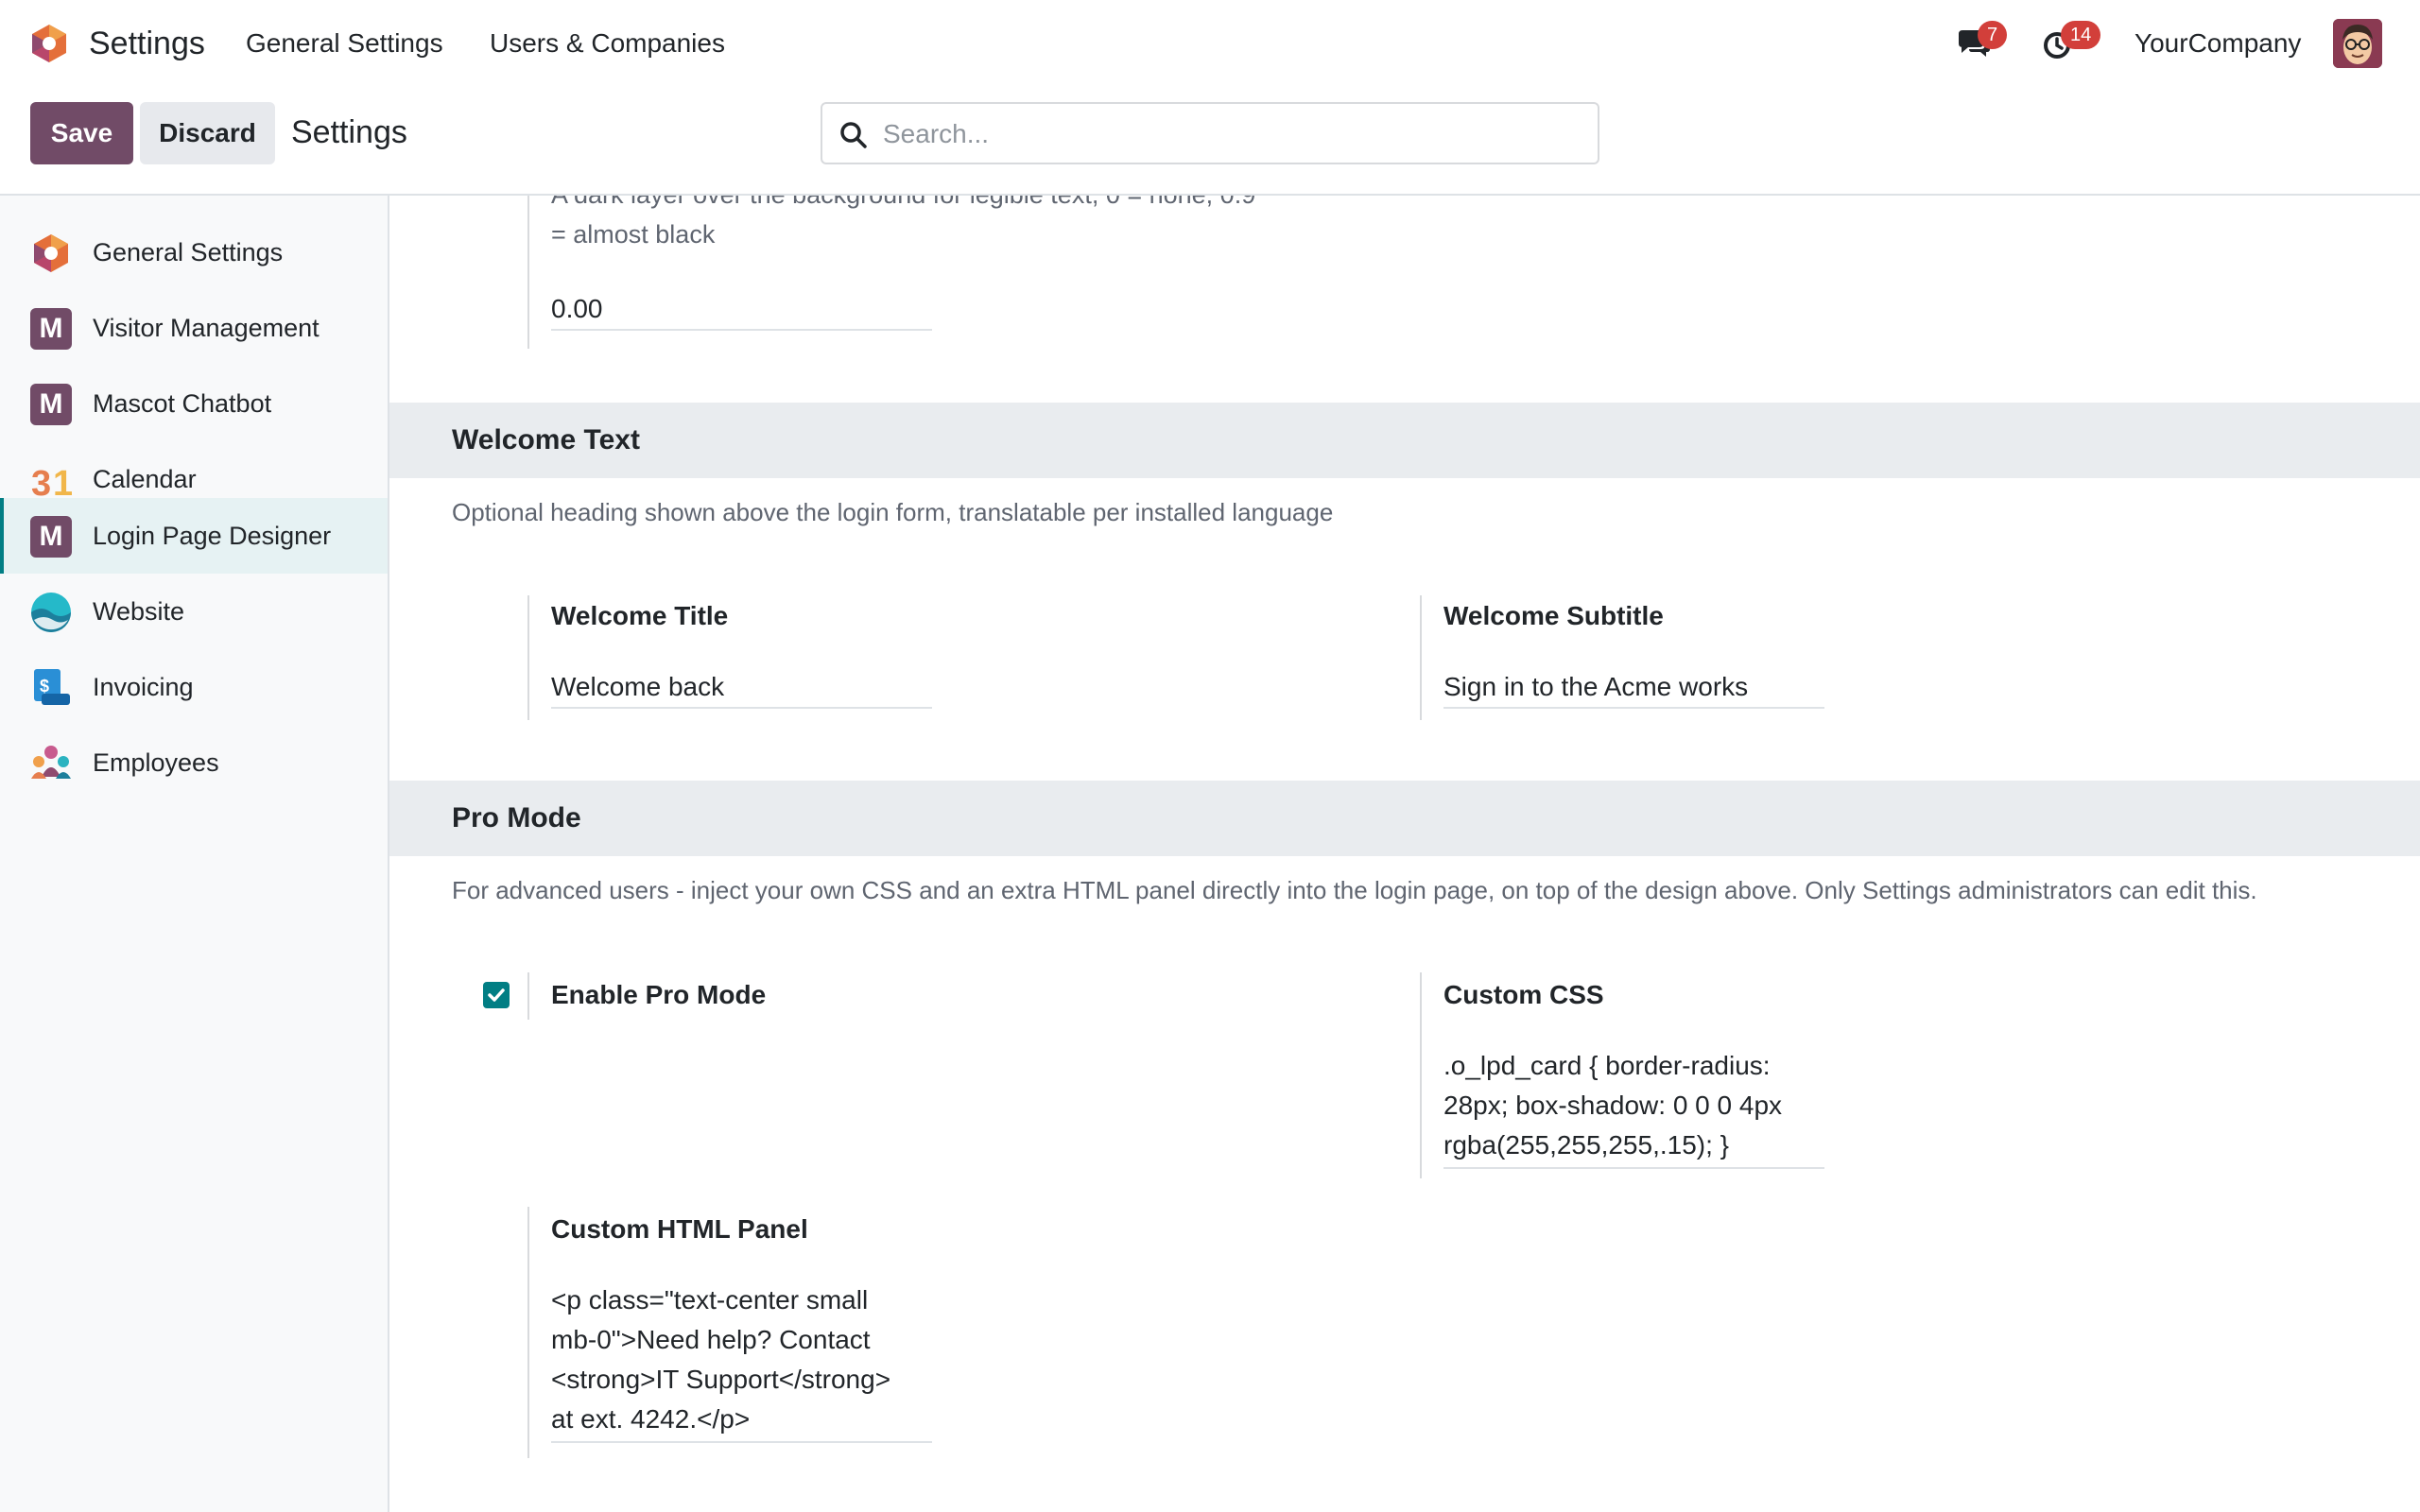 This screenshot has height=1512, width=2420. I want to click on svg-text: 3, so click(41, 482).